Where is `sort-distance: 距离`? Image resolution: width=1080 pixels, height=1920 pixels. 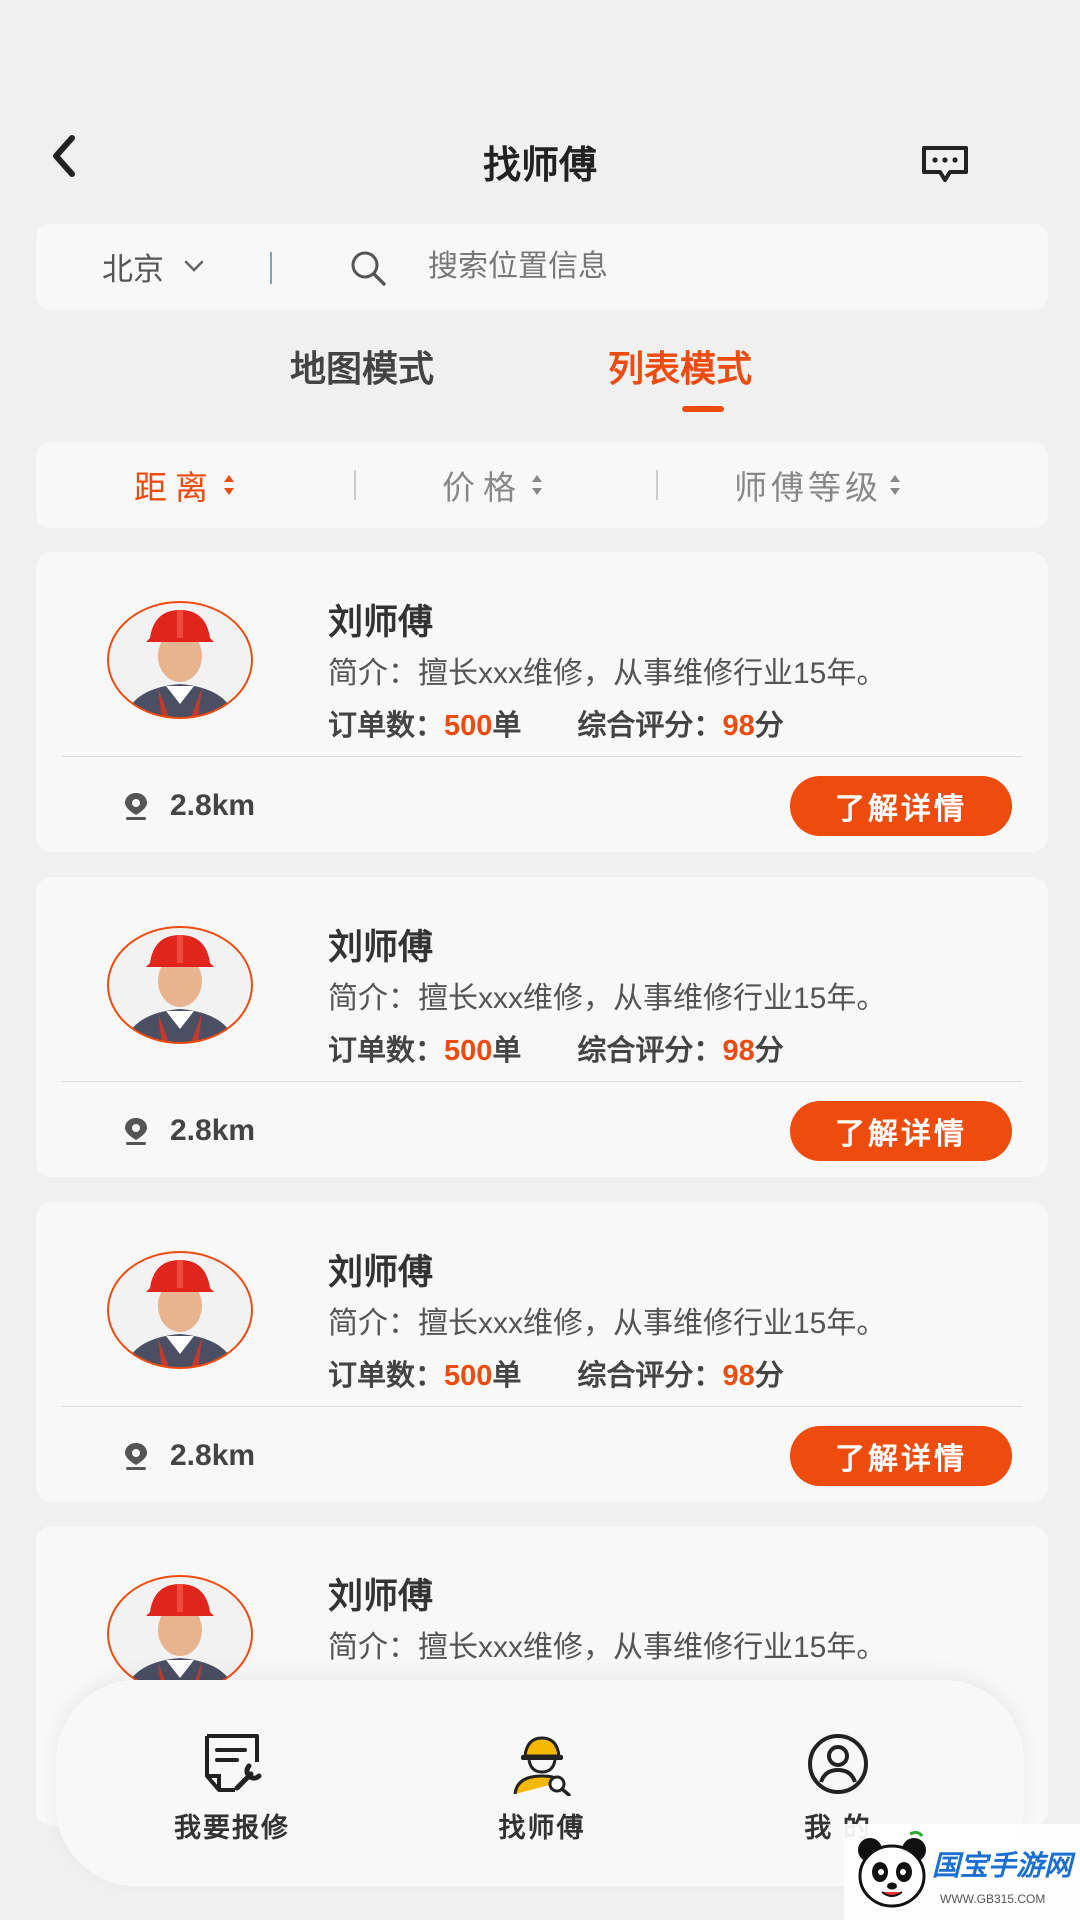
sort-distance: 距离 is located at coordinates (185, 485).